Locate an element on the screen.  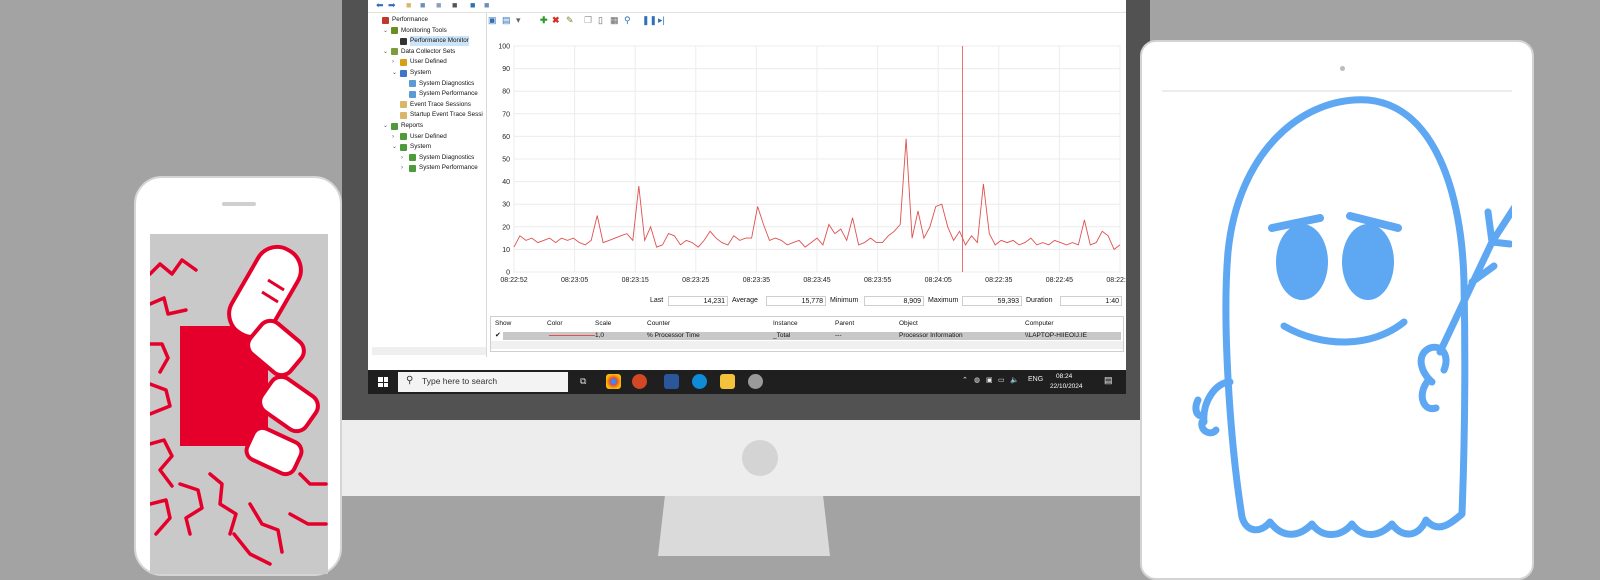
powerpoint-icon is located at coordinates (639, 381).